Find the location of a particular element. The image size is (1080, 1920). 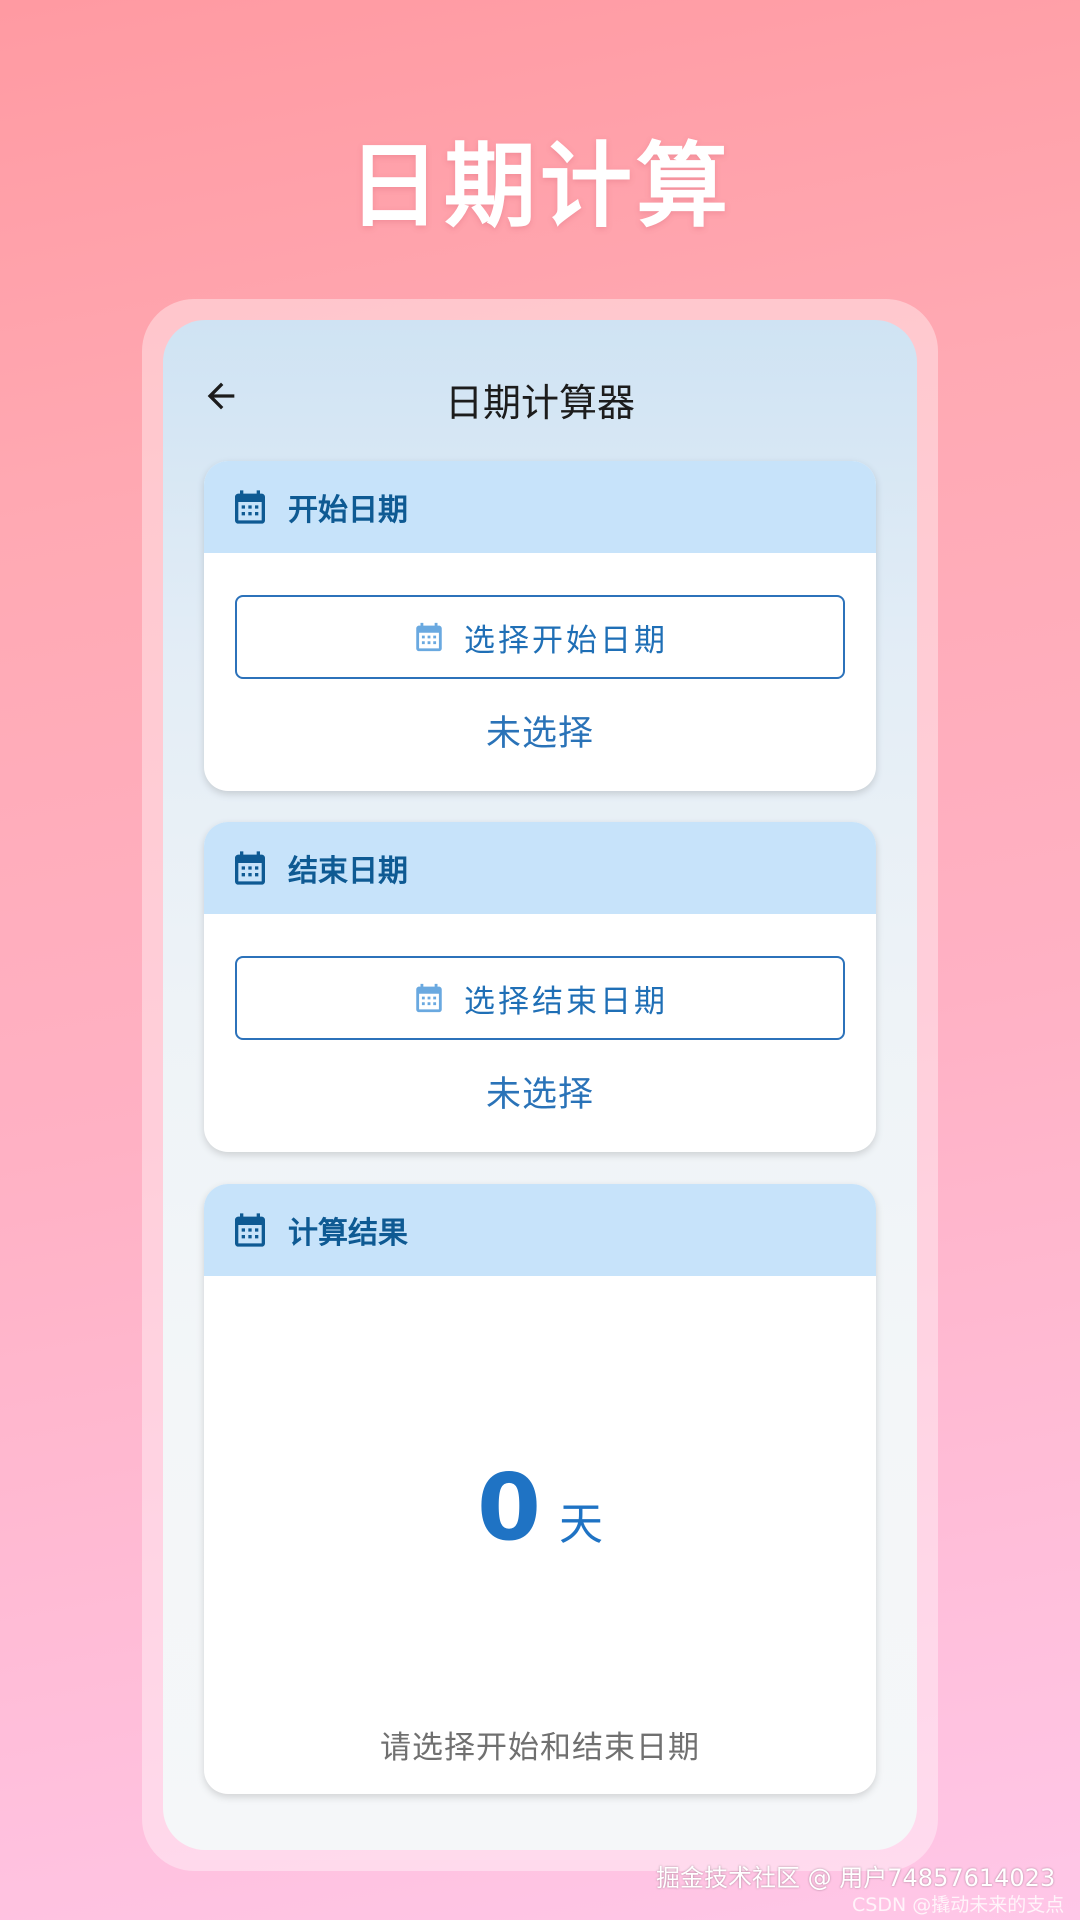

result-days-number: 0 is located at coordinates (508, 1507).